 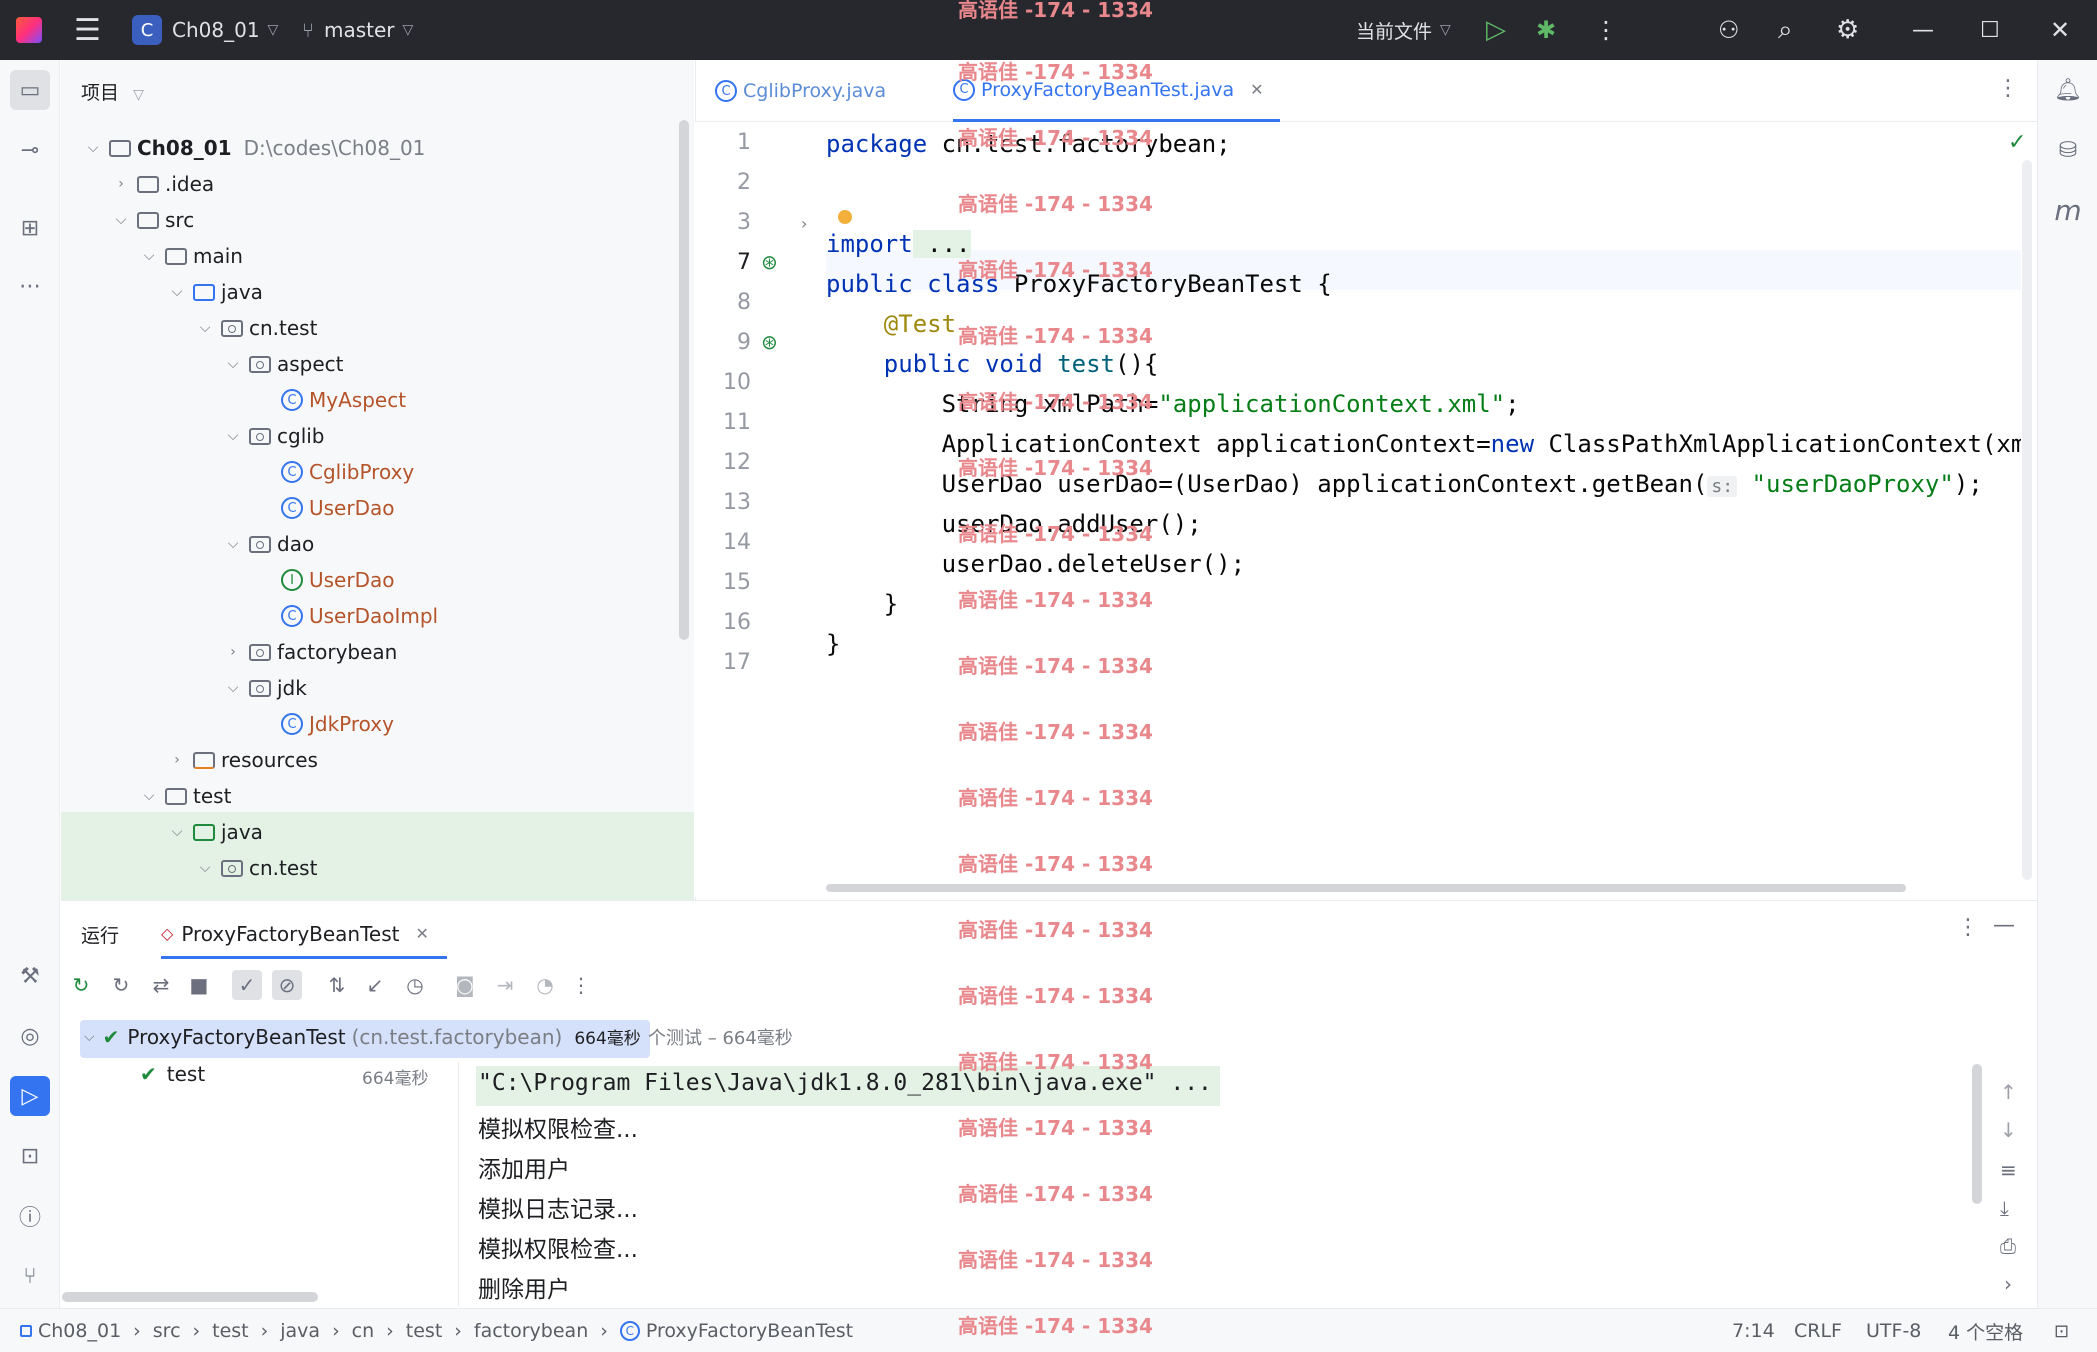 What do you see at coordinates (465, 985) in the screenshot?
I see `snapshot-camera-icon: ◙` at bounding box center [465, 985].